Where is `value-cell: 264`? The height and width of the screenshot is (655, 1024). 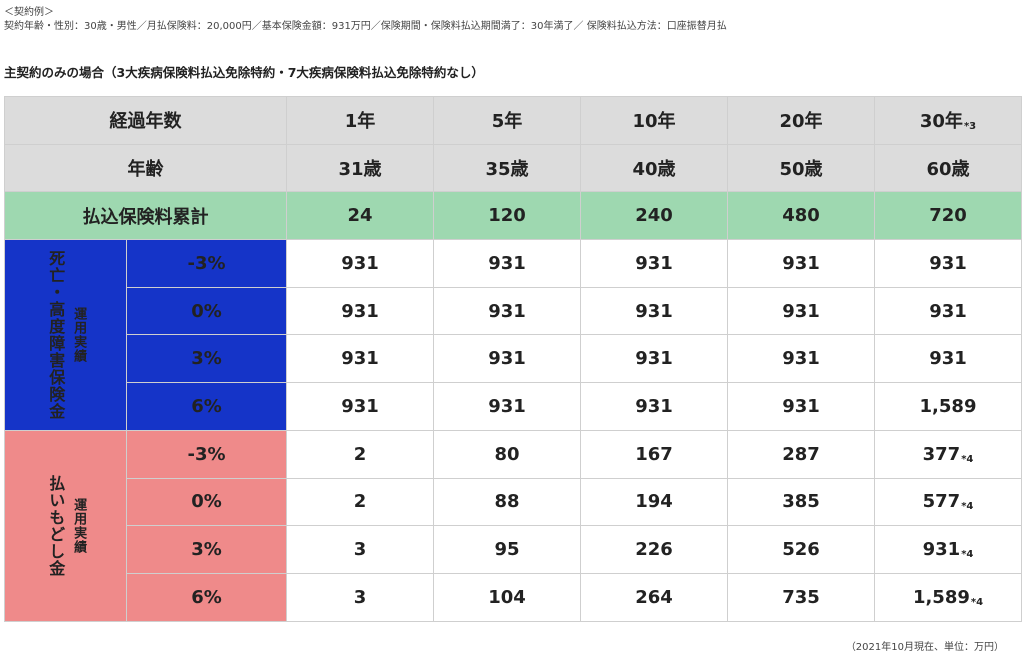 value-cell: 264 is located at coordinates (654, 597).